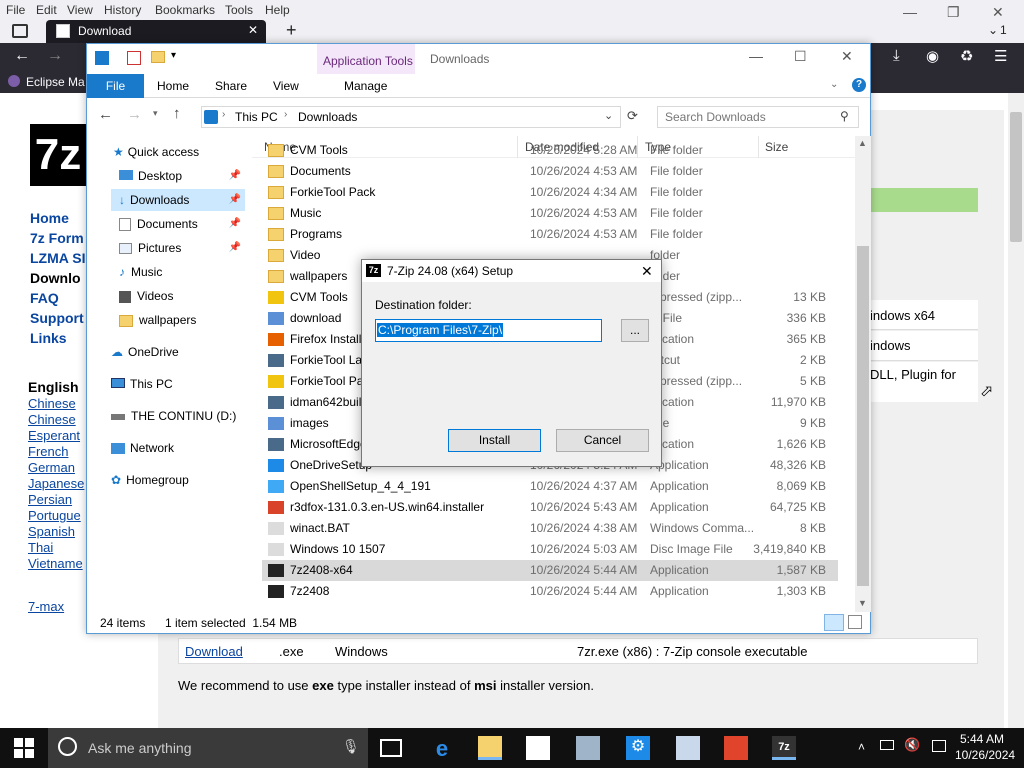  Describe the element at coordinates (966, 56) in the screenshot. I see `extensions-icon: ♻` at that location.